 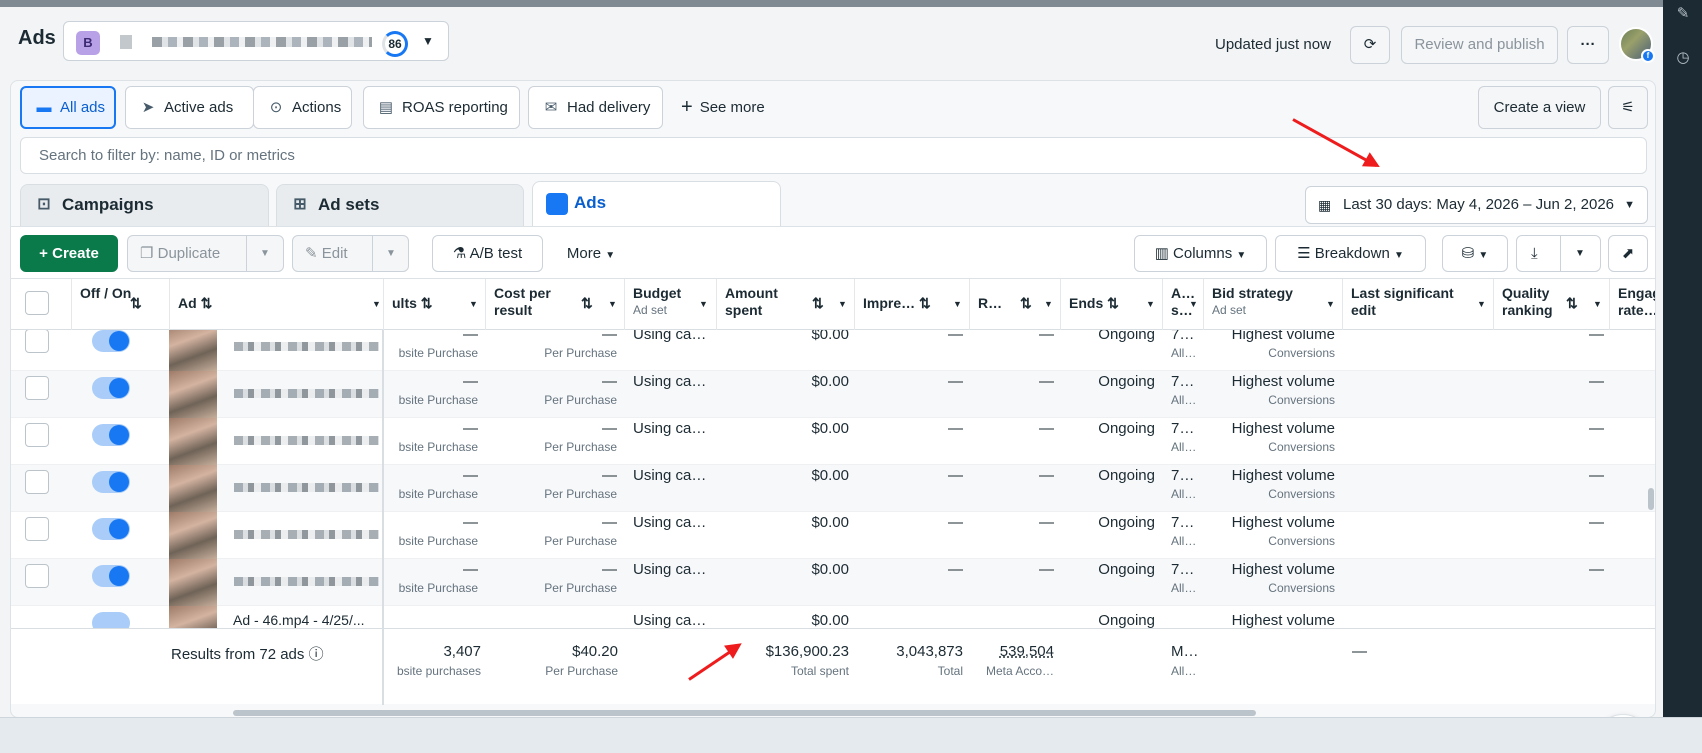 I want to click on header-results: ults ⇅ ▼, so click(x=435, y=304).